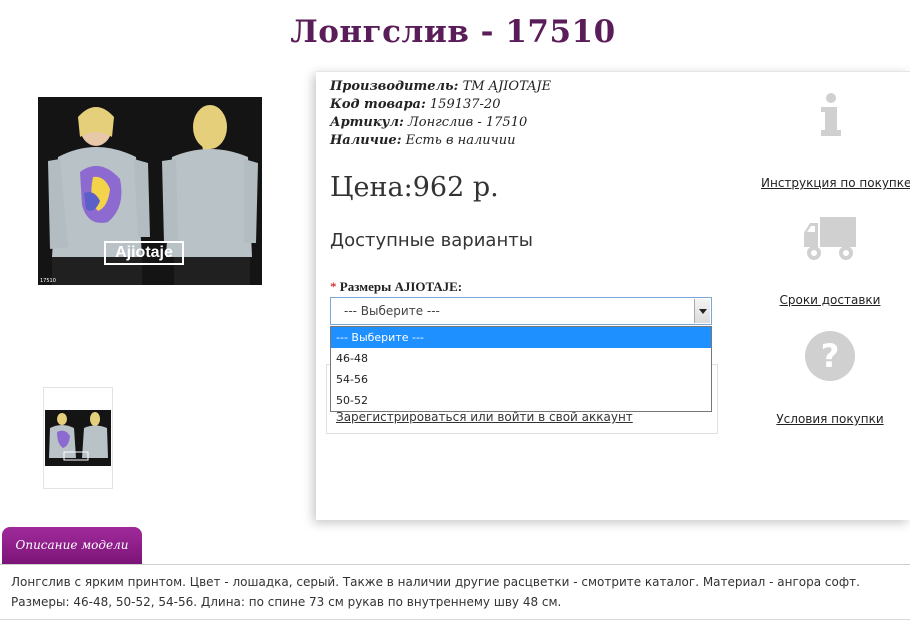 The height and width of the screenshot is (638, 910). Describe the element at coordinates (835, 183) in the screenshot. I see `instruction-link: Инструкция по покупке` at that location.